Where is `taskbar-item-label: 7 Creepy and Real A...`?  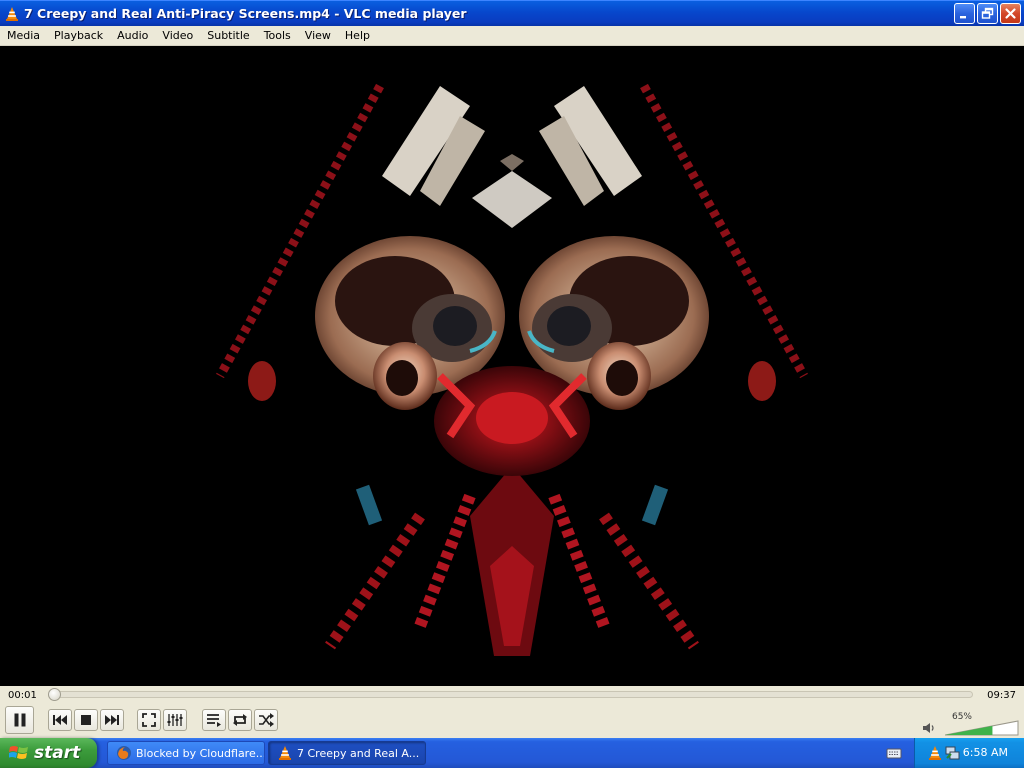 taskbar-item-label: 7 Creepy and Real A... is located at coordinates (358, 753).